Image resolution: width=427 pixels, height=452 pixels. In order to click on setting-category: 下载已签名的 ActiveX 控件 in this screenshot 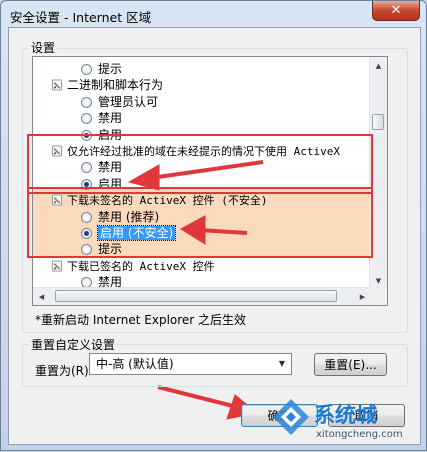, I will do `click(133, 266)`.